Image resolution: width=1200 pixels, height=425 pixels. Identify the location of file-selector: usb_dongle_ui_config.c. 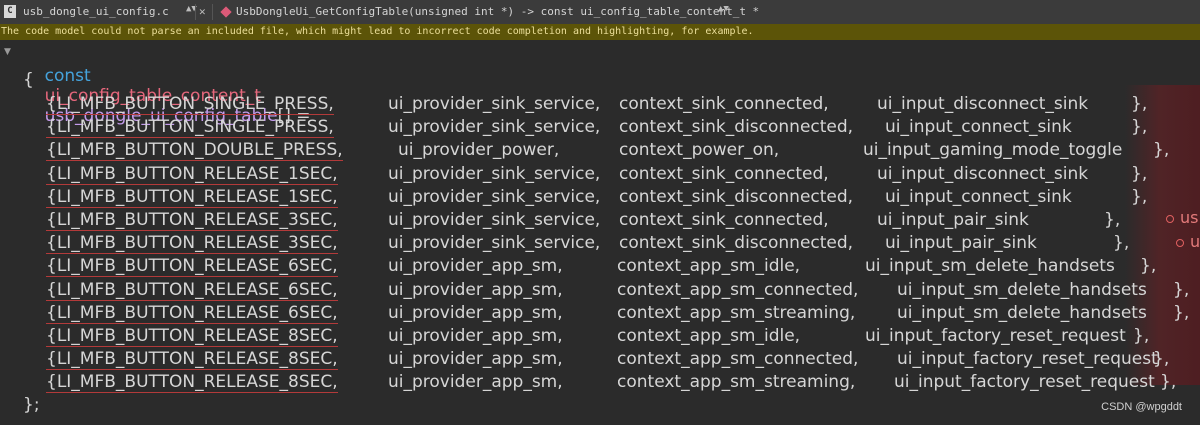
(96, 11).